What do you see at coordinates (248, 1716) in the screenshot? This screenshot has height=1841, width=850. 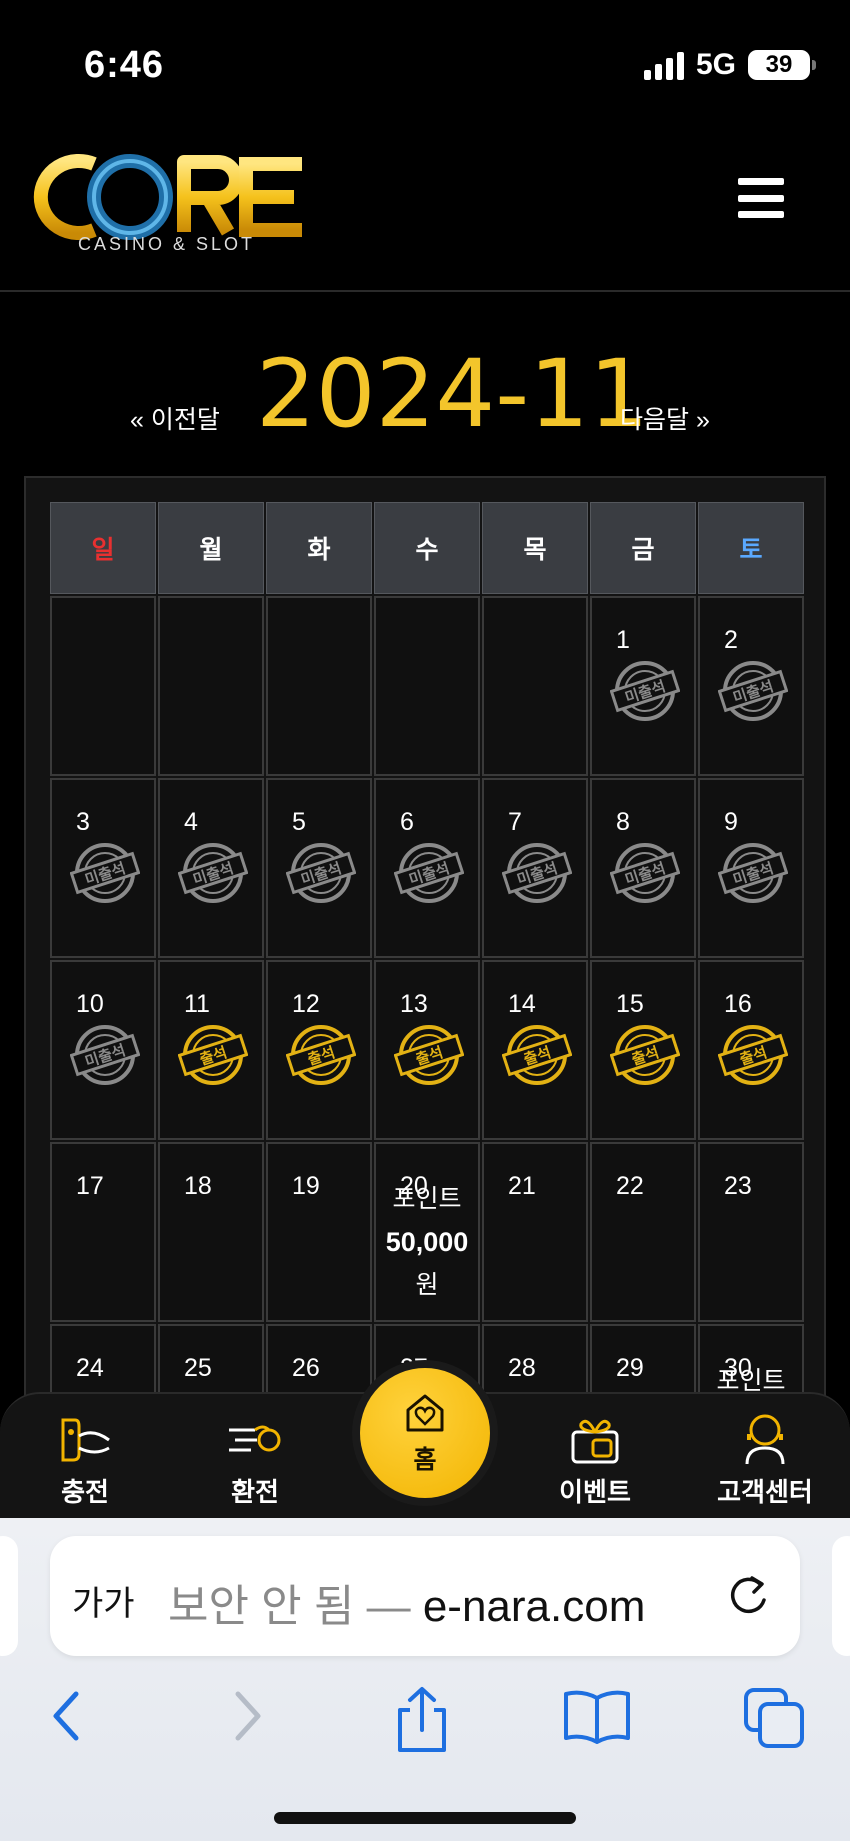 I see `forward-icon` at bounding box center [248, 1716].